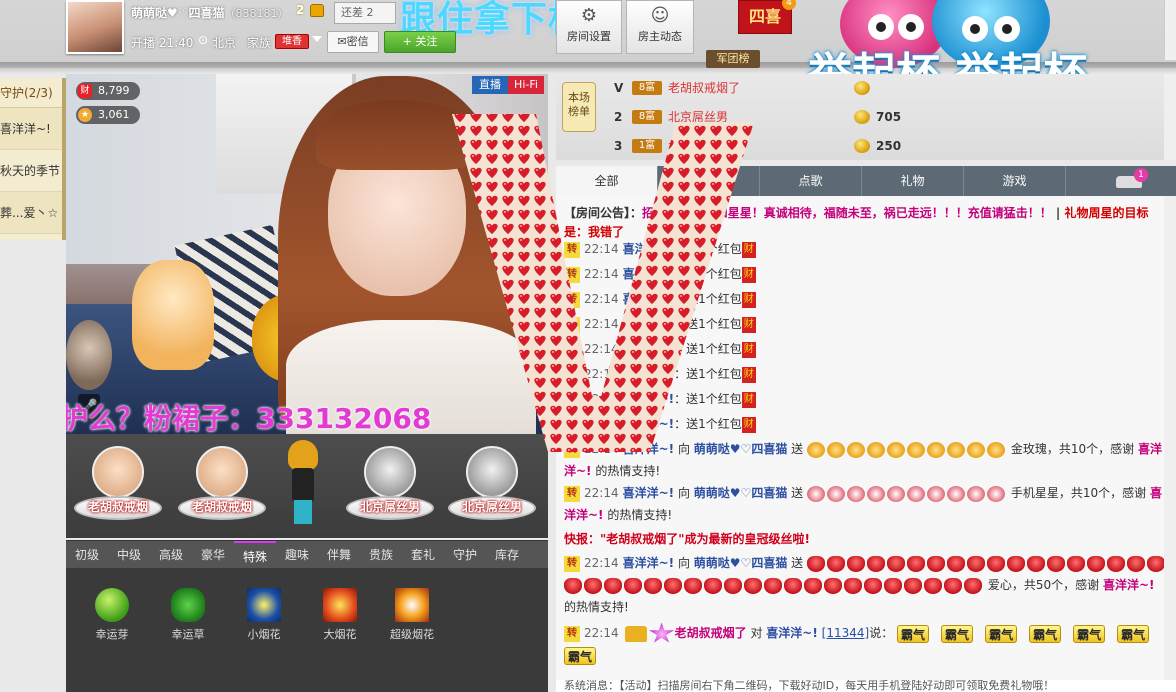 Image resolution: width=1176 pixels, height=692 pixels. What do you see at coordinates (579, 107) in the screenshot?
I see `ranking-tag: 本场榜单` at bounding box center [579, 107].